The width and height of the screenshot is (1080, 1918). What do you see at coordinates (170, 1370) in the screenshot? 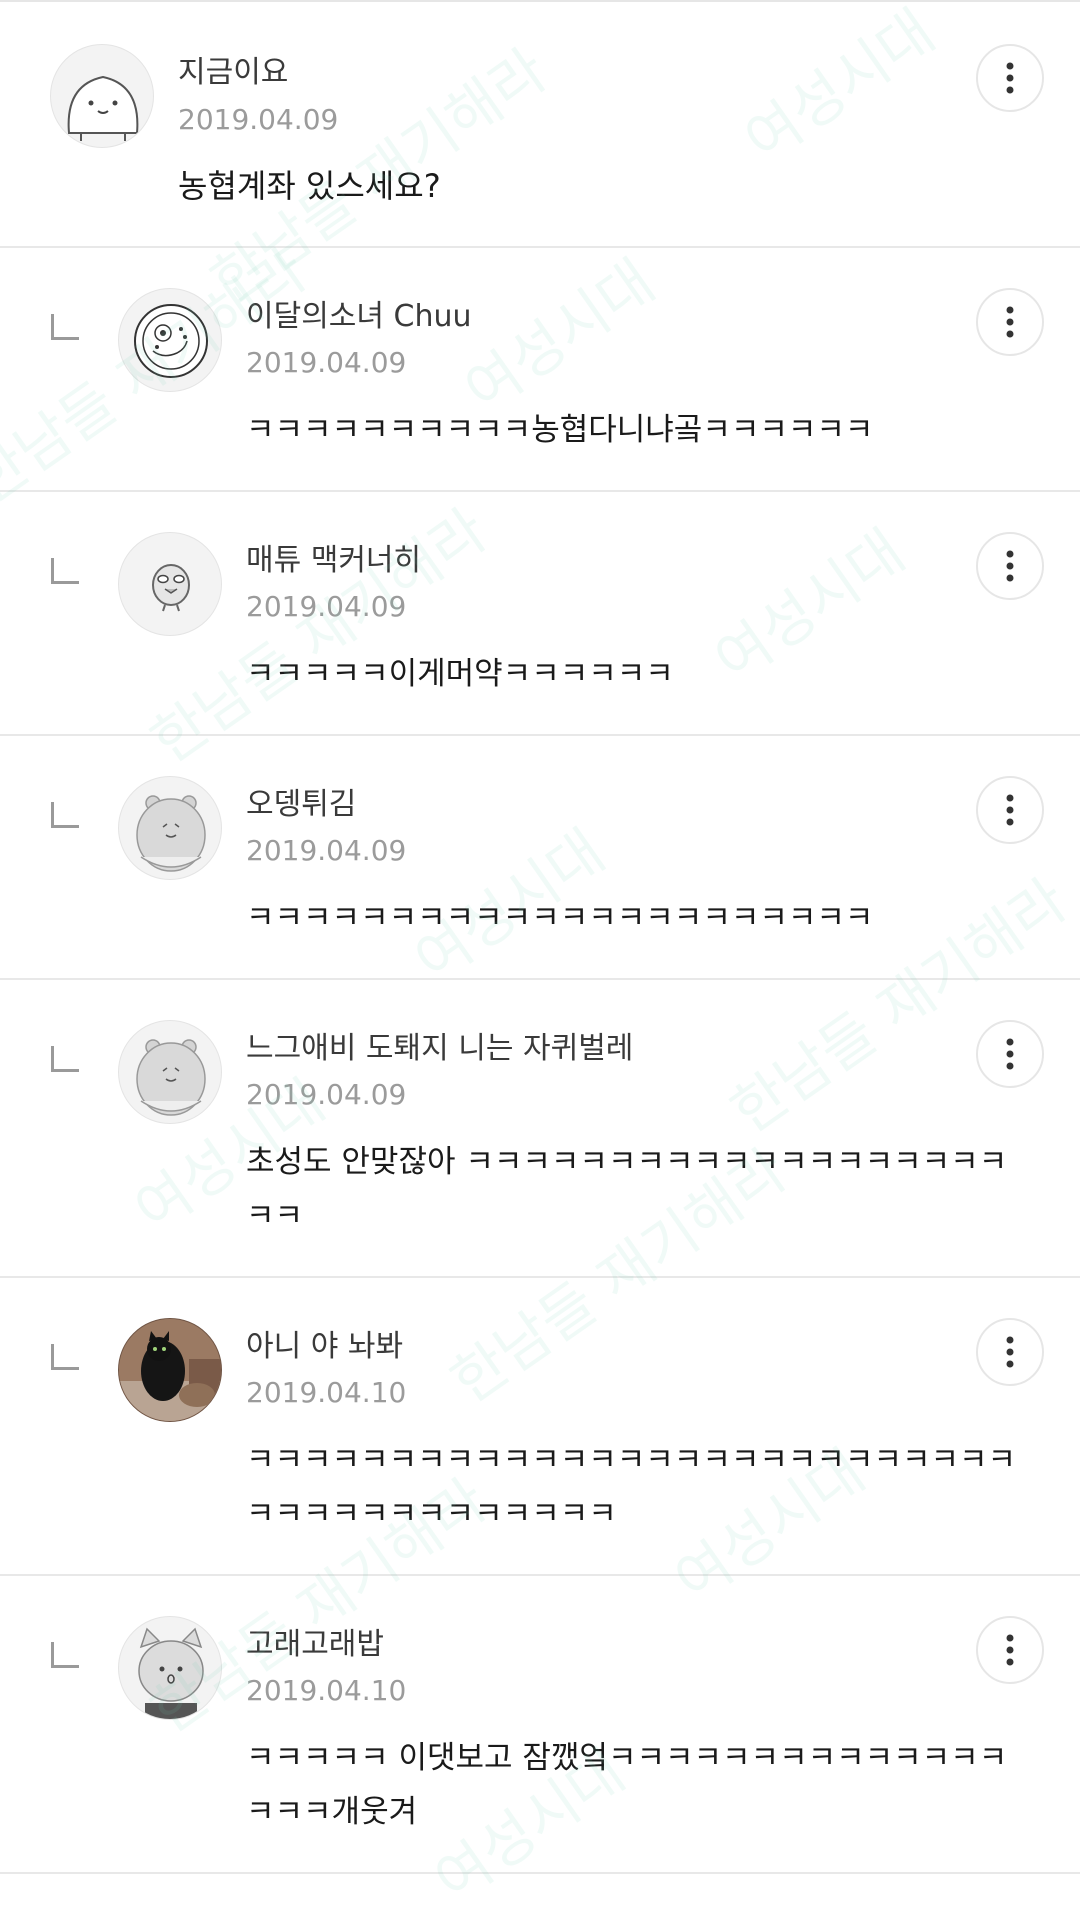
I see `cat-photo-avatar` at bounding box center [170, 1370].